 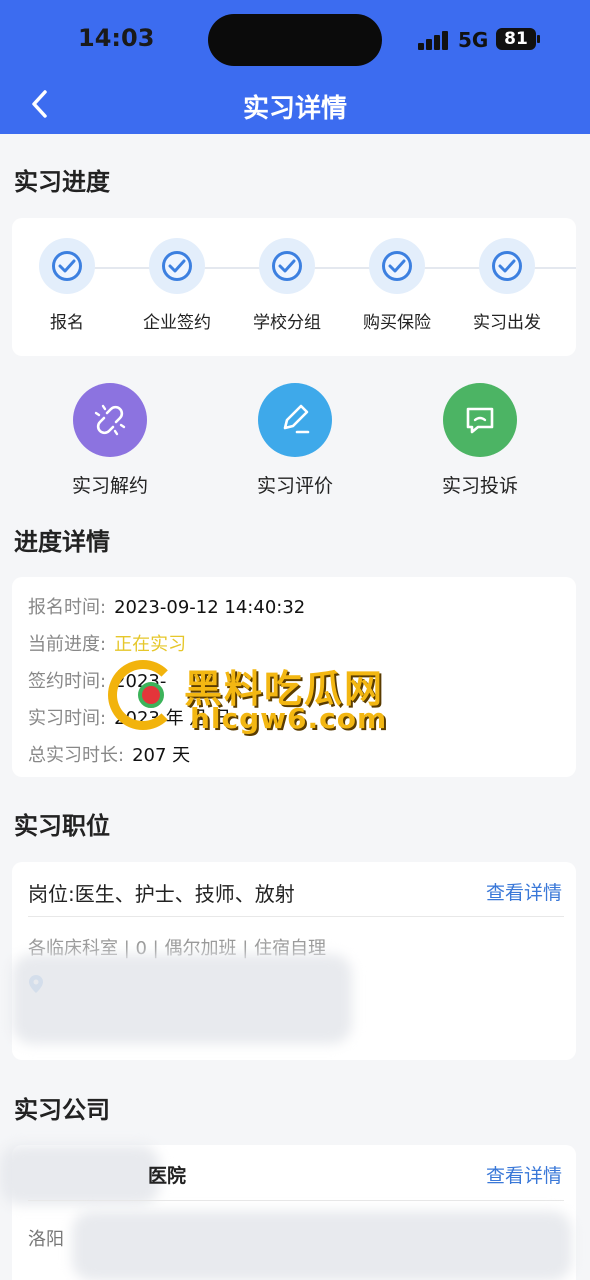 I want to click on detail-key: 总实习时长:, so click(x=76, y=755).